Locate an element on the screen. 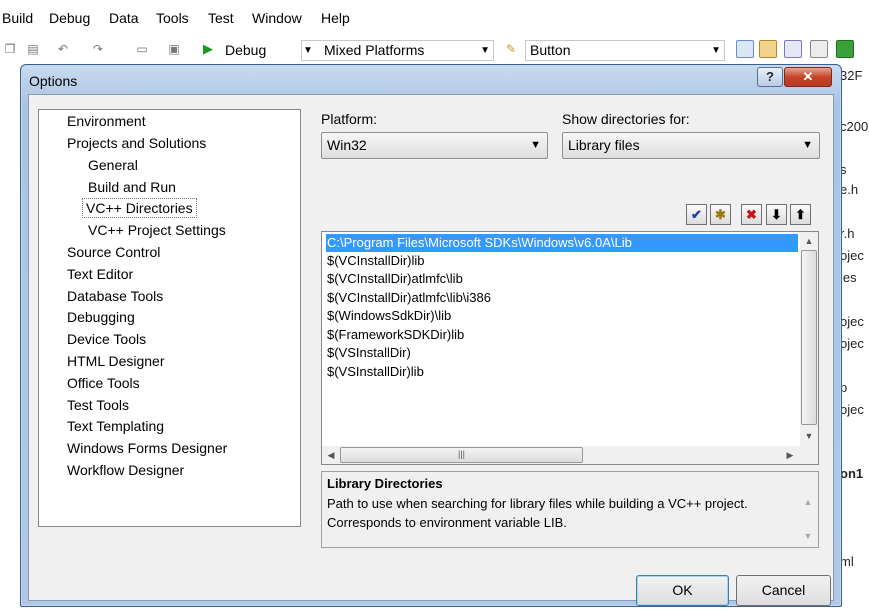 This screenshot has height=609, width=869. cancel-button: Cancel is located at coordinates (783, 590).